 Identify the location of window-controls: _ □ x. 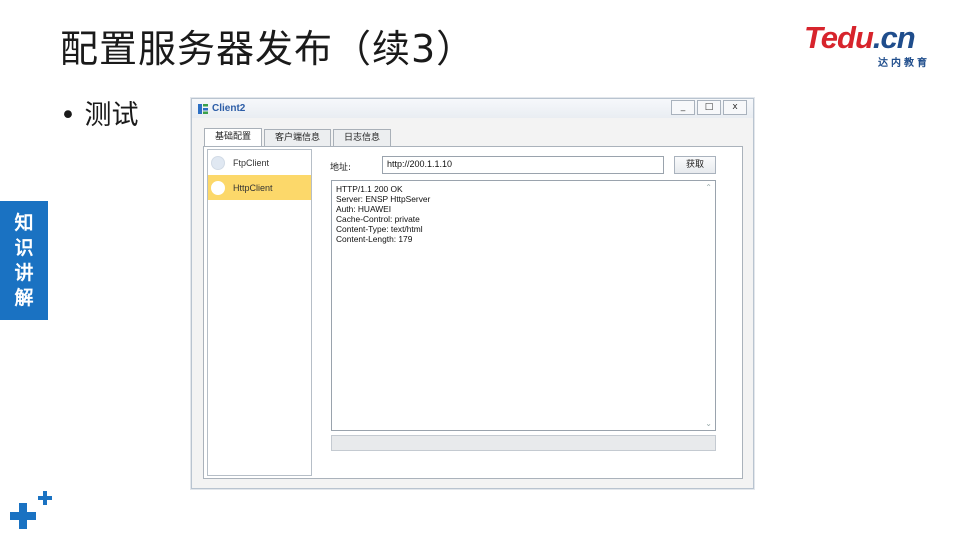
(708, 107).